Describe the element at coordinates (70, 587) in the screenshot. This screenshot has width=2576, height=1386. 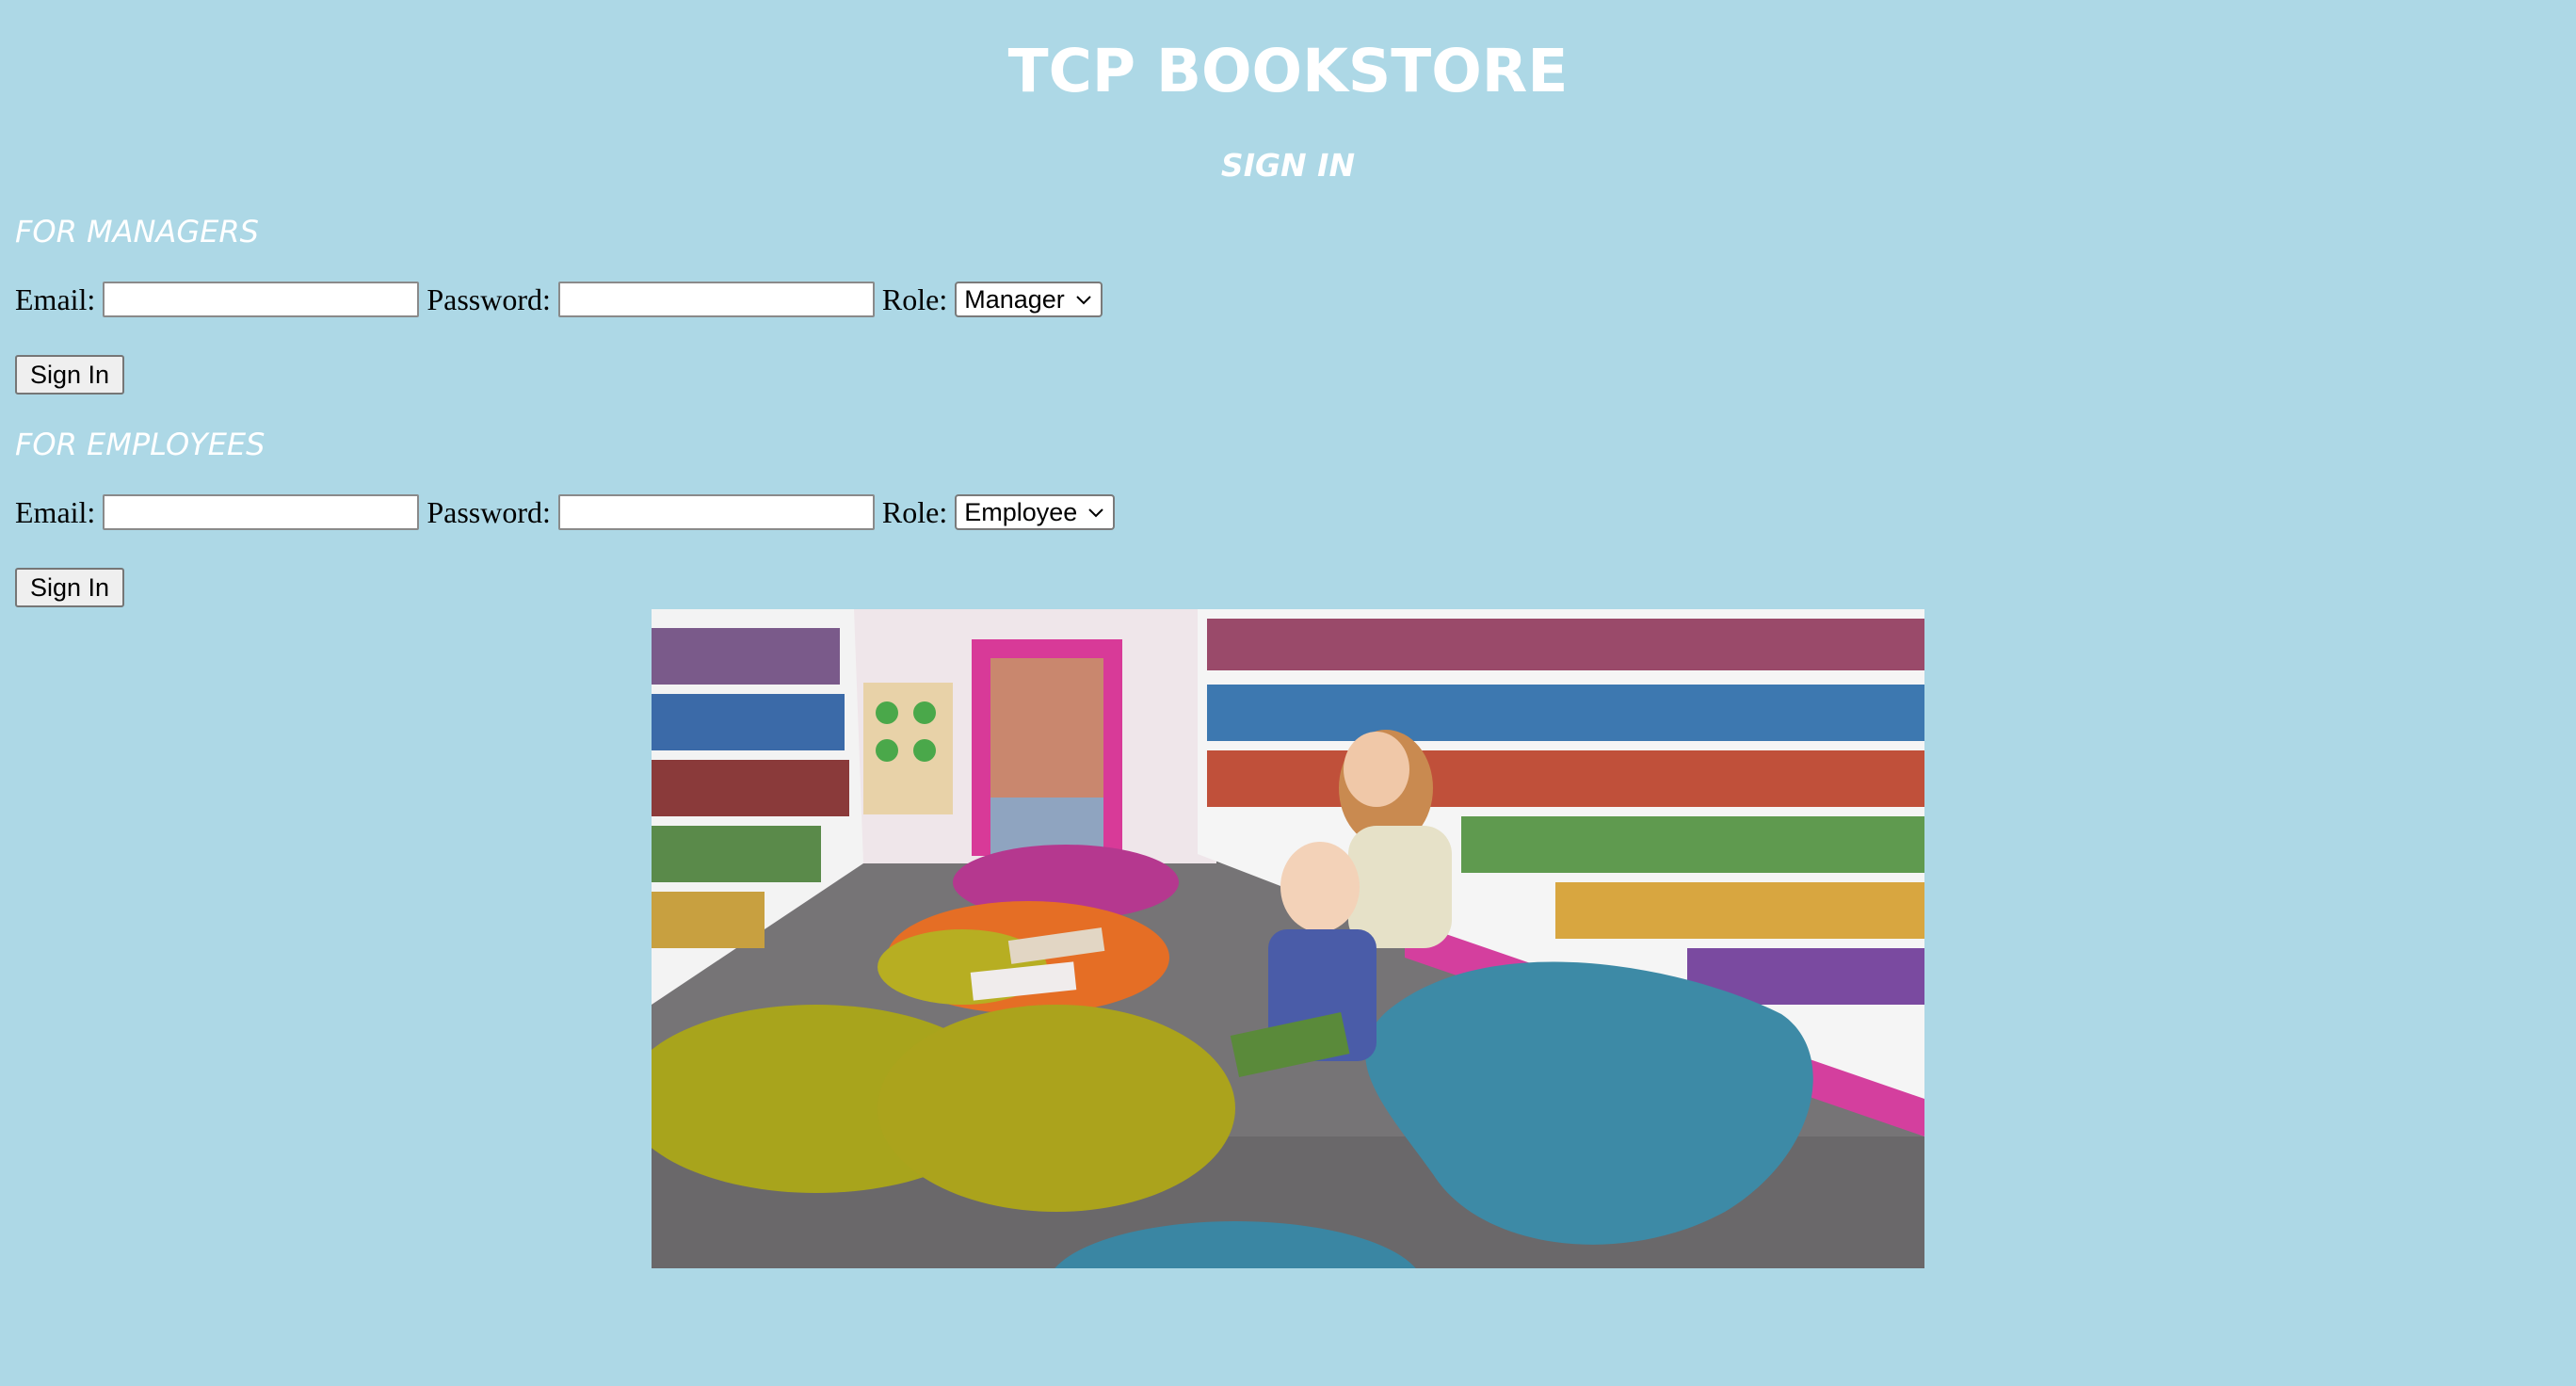
I see `employees-sign-in-button: Sign In` at that location.